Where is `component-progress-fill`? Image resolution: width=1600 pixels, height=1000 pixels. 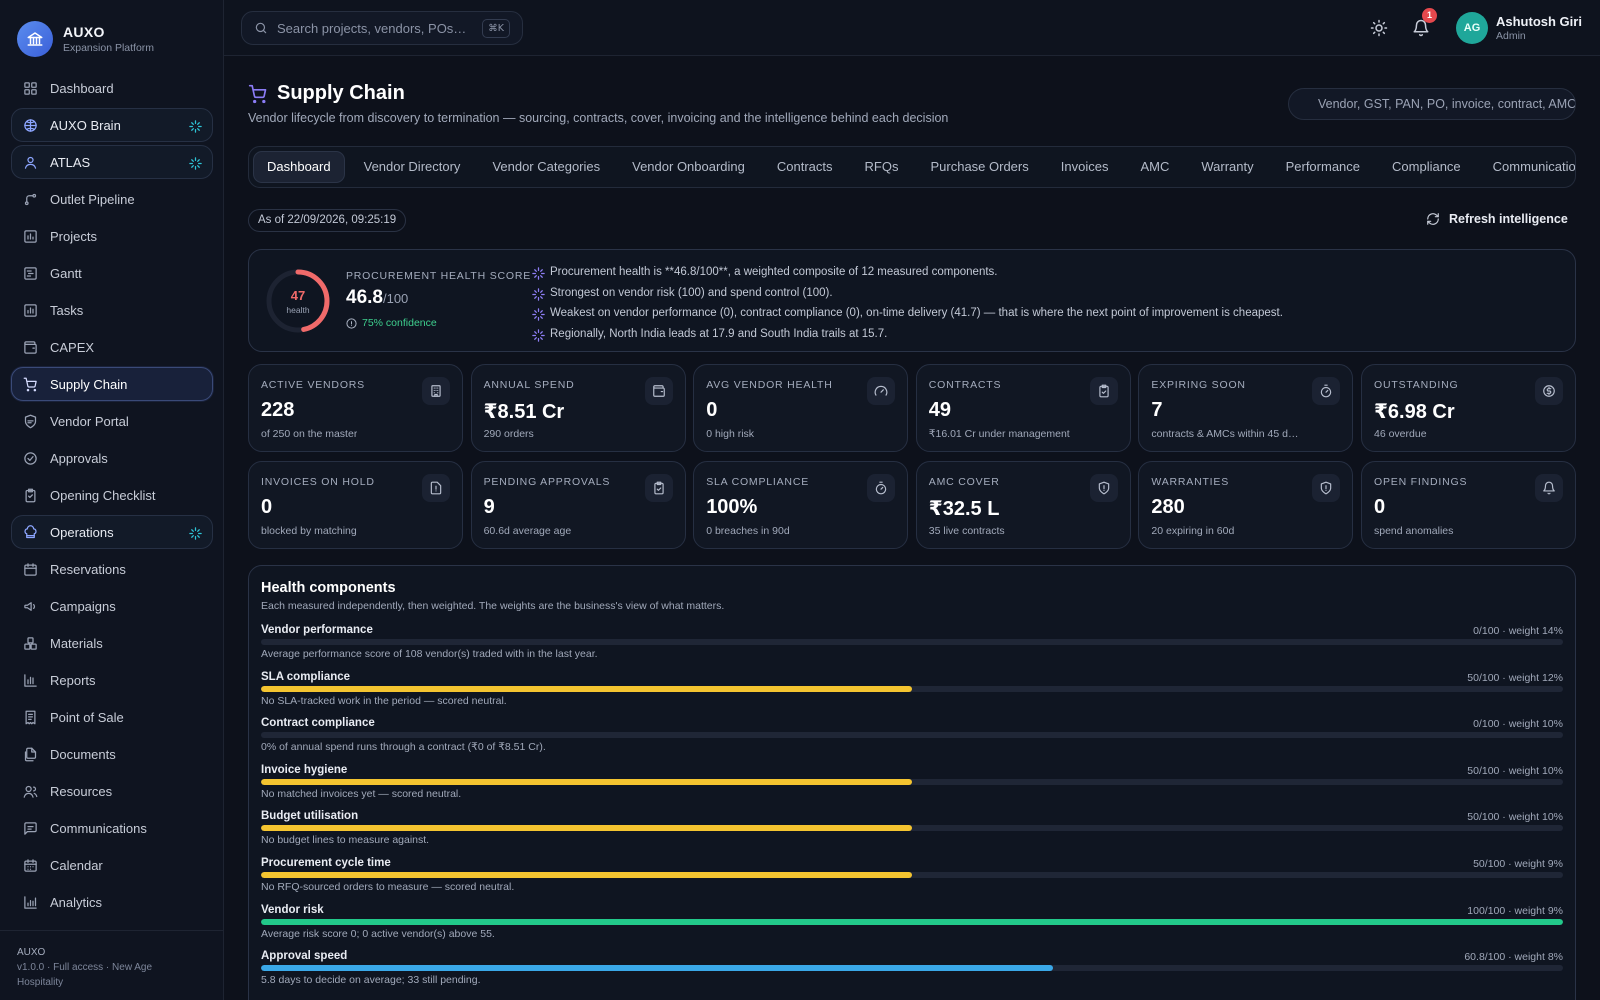 component-progress-fill is located at coordinates (586, 688).